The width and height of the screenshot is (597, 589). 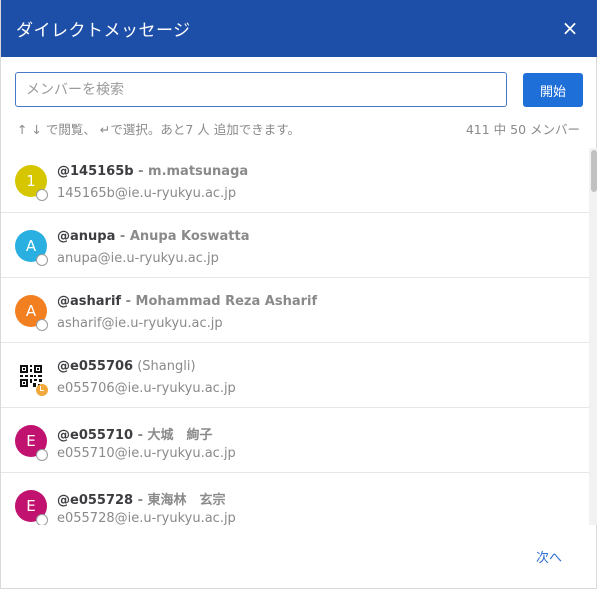 I want to click on member-username: @e055706, so click(x=95, y=366).